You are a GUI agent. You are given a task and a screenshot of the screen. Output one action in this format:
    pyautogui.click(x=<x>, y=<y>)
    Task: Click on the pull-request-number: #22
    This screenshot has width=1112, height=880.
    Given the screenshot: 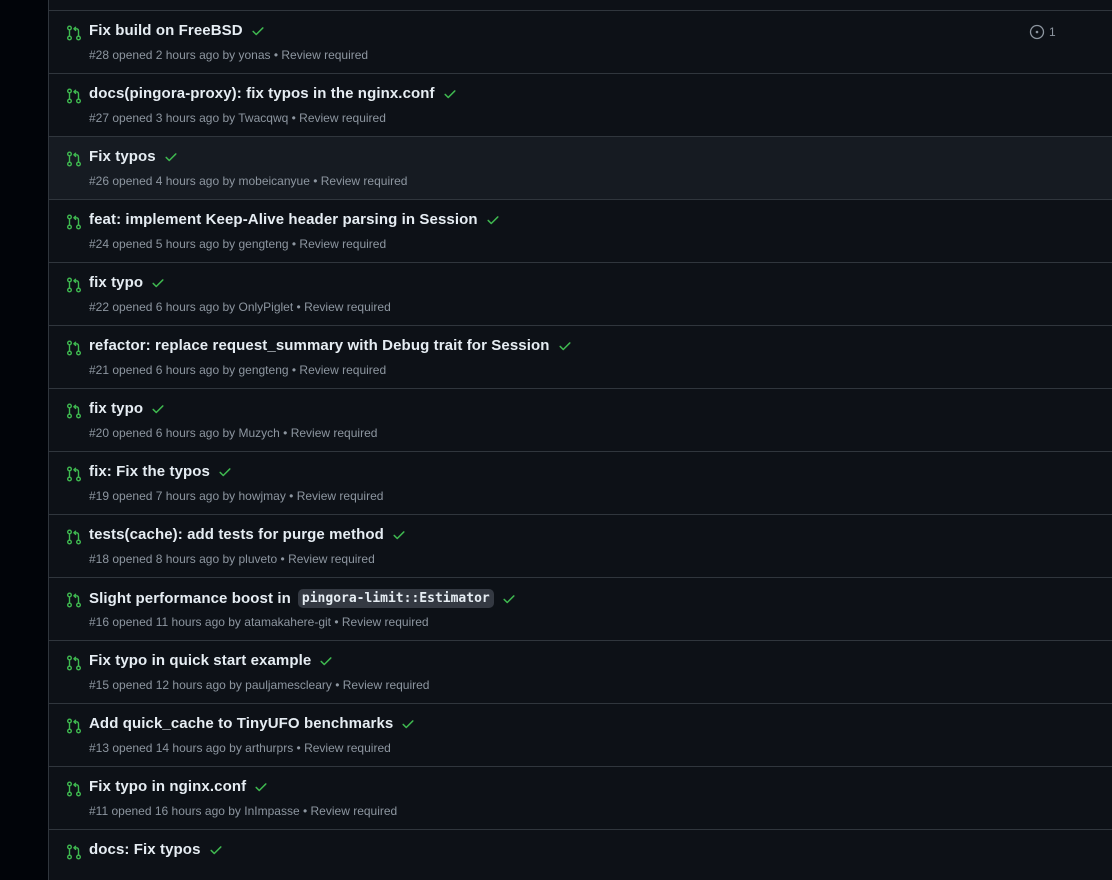 What is the action you would take?
    pyautogui.click(x=99, y=307)
    